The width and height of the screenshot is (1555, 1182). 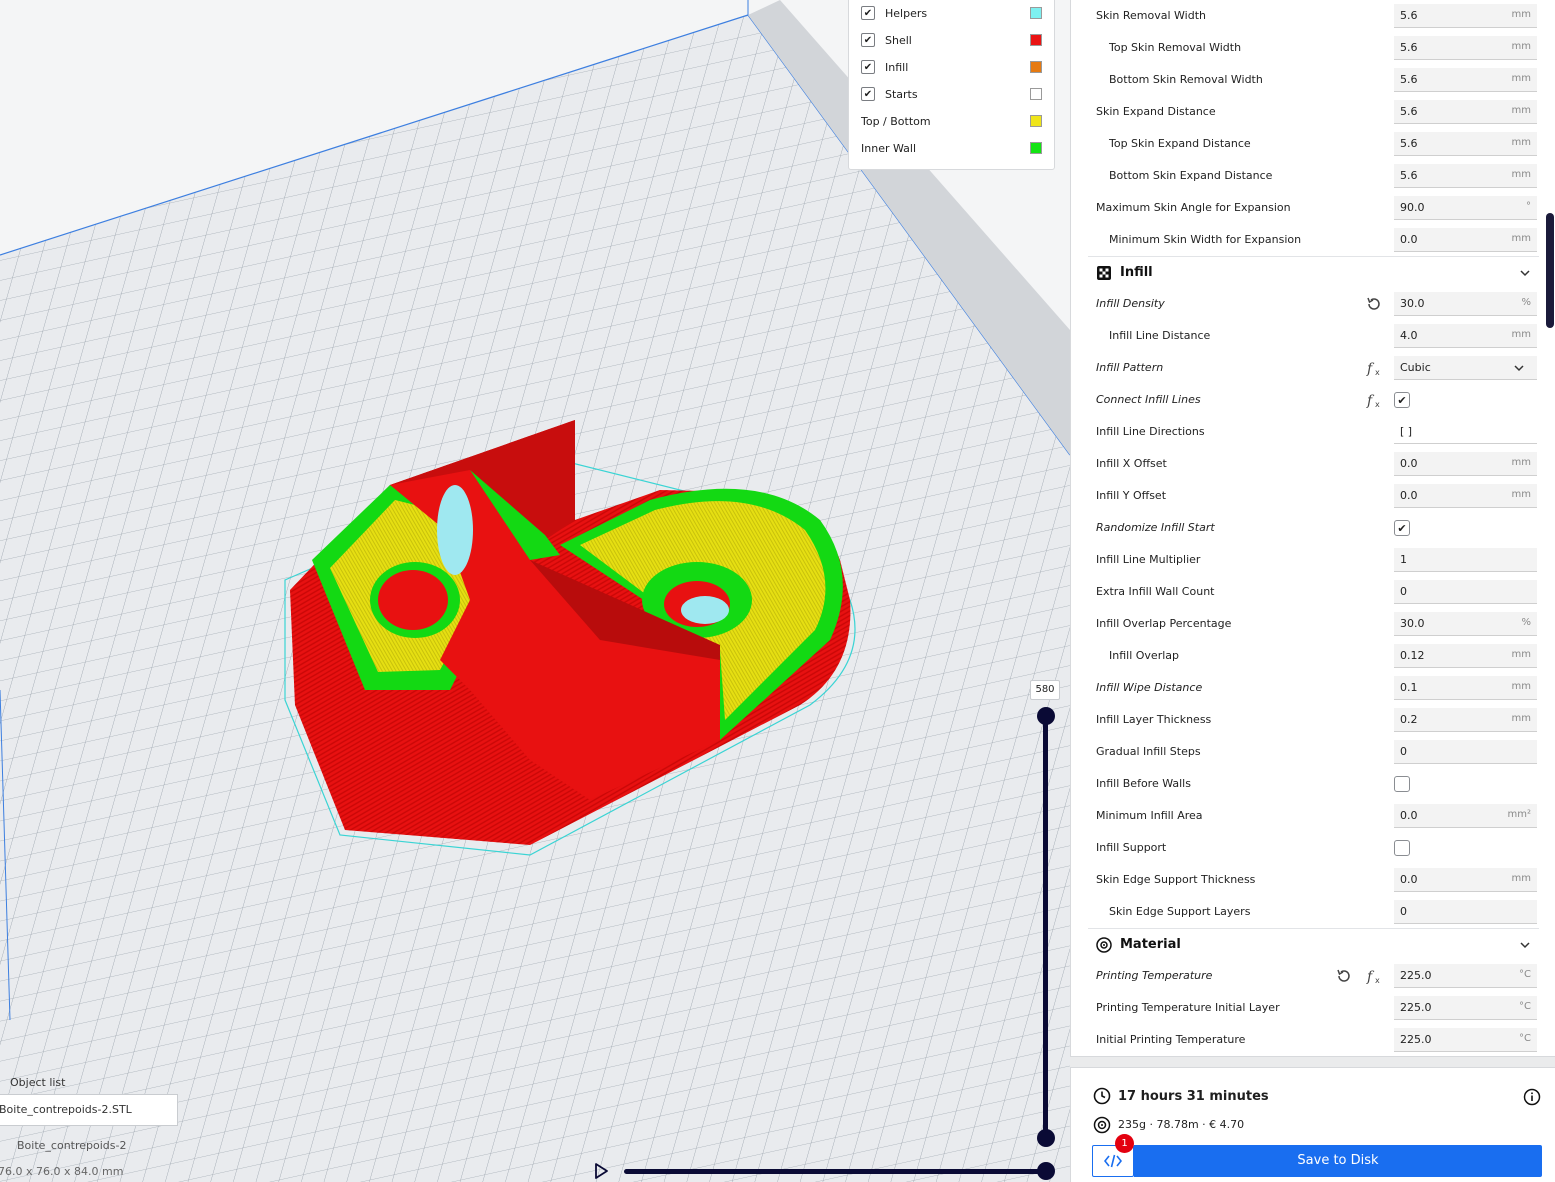 What do you see at coordinates (951, 148) in the screenshot?
I see `legend-item-inner-wall: Inner Wall` at bounding box center [951, 148].